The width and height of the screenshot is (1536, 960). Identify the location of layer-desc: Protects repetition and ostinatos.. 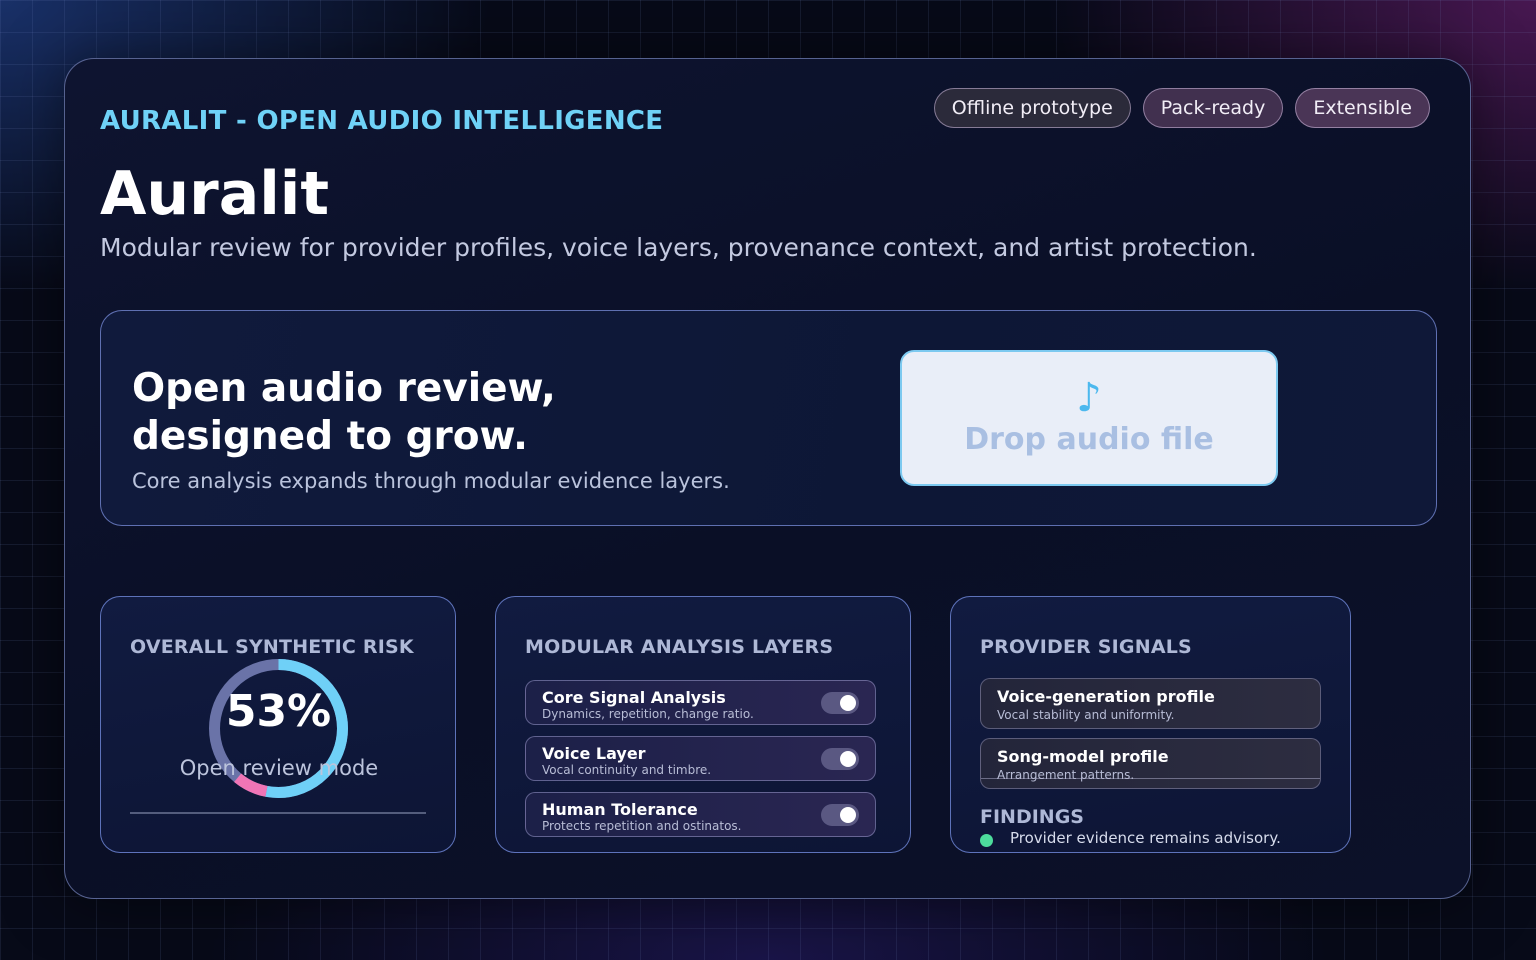
(642, 826).